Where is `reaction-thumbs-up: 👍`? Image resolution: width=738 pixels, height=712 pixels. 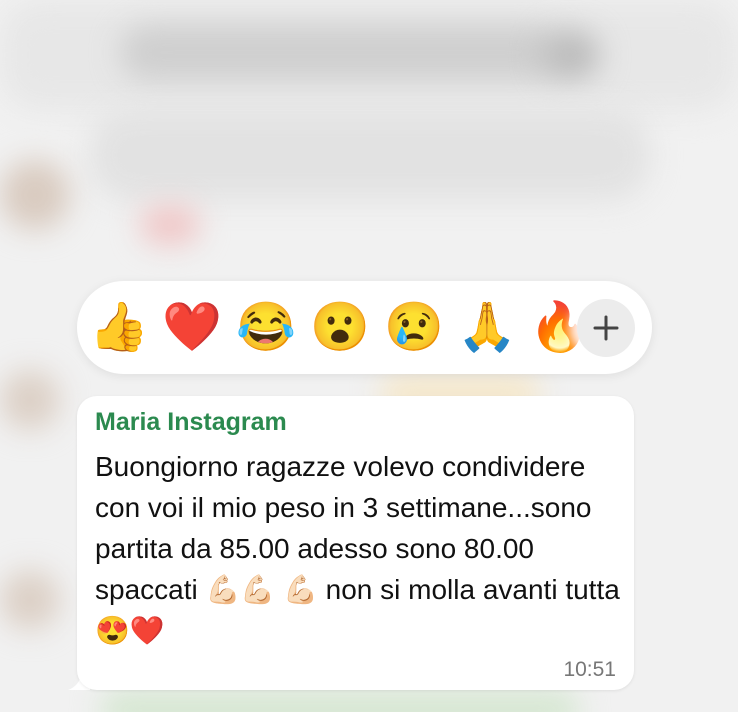 reaction-thumbs-up: 👍 is located at coordinates (119, 328).